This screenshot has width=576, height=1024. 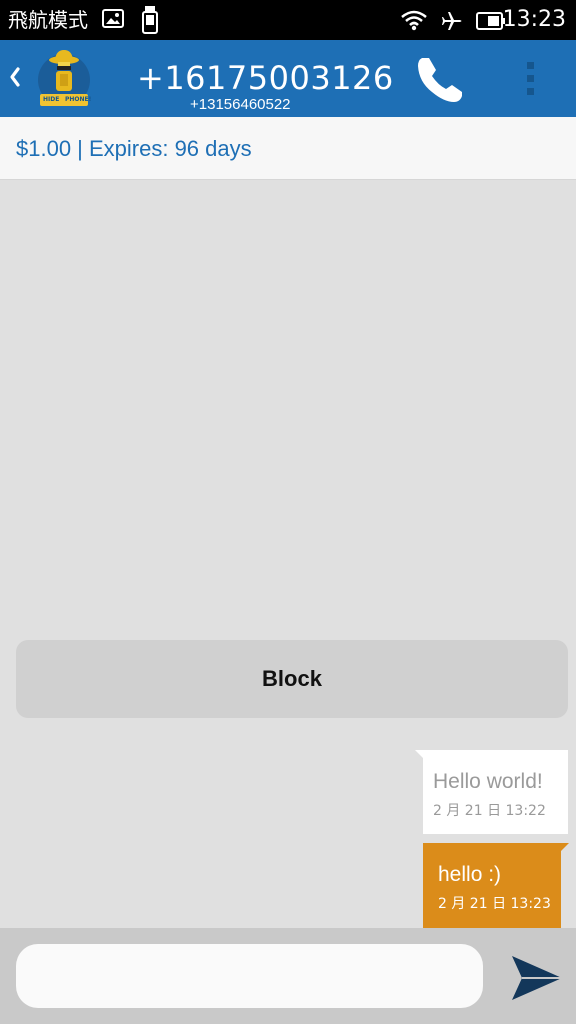 What do you see at coordinates (265, 78) in the screenshot?
I see `contact-number: +16175003126` at bounding box center [265, 78].